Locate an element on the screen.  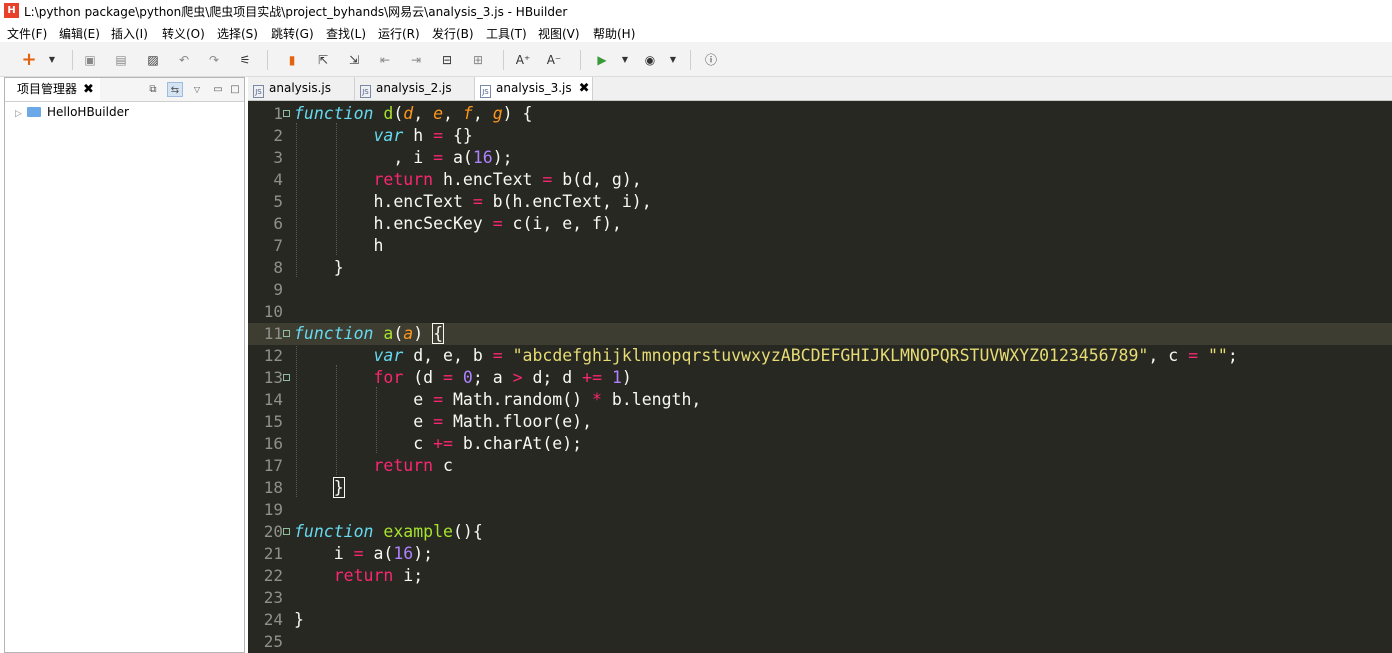
redo-icon: ↷ is located at coordinates (214, 60).